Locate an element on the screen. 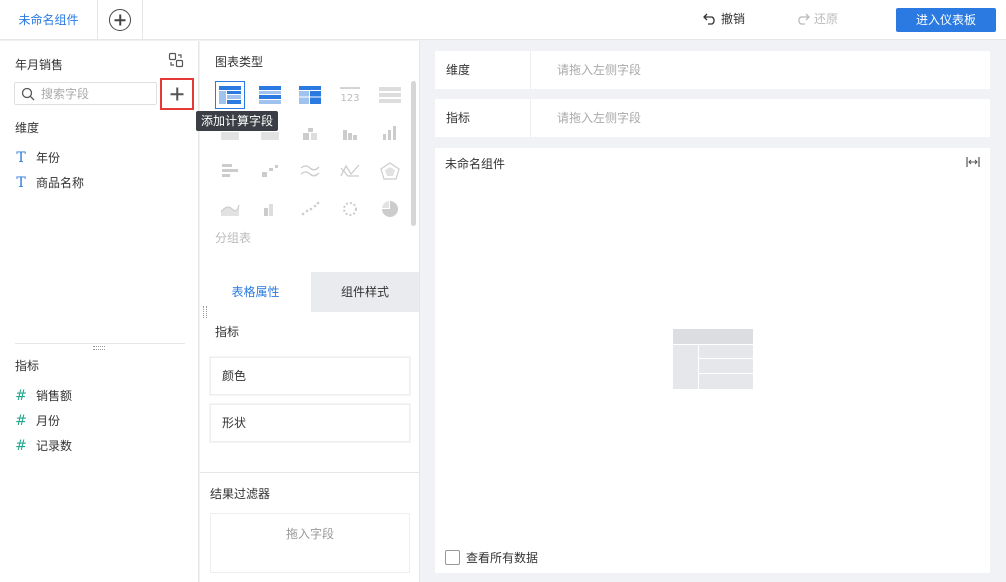 This screenshot has width=1006, height=582. tab-widget-style: 组件样式 is located at coordinates (365, 292).